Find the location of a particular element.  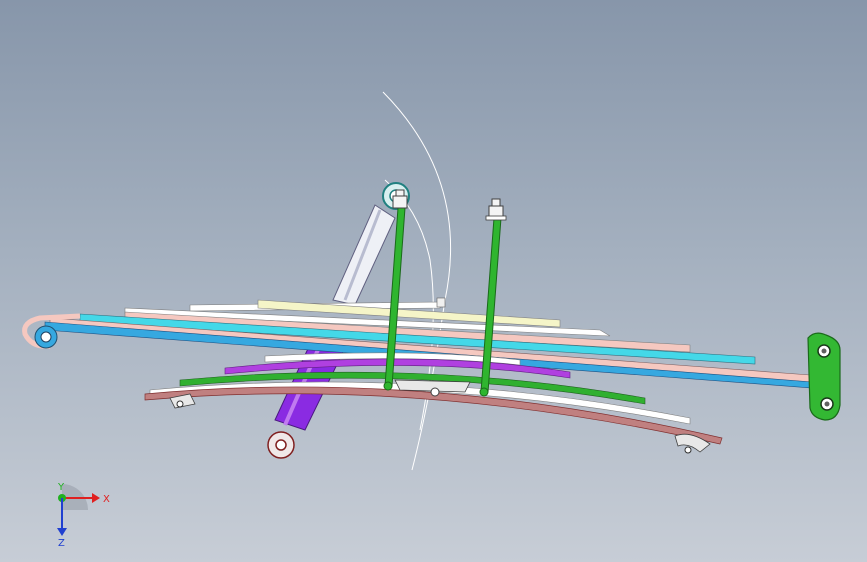

y-axis-label: Y is located at coordinates (61, 487).